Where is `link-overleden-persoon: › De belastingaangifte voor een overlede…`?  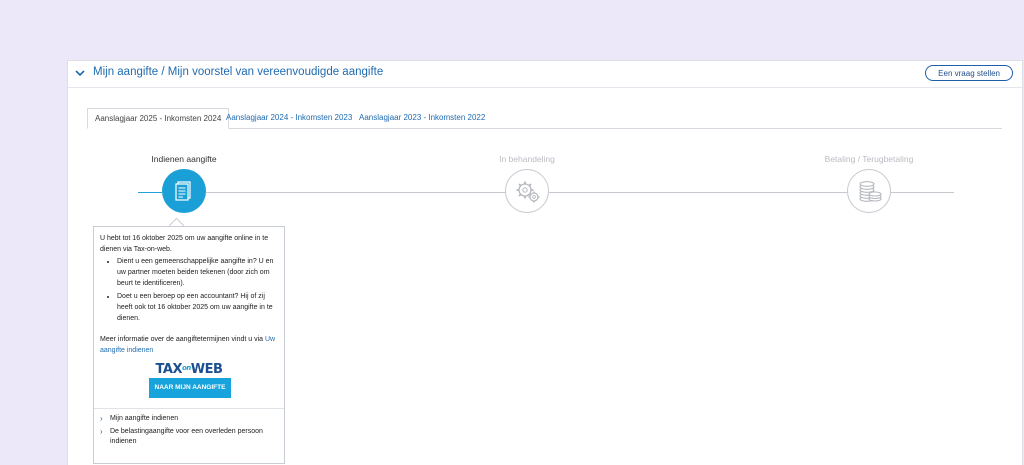 link-overleden-persoon: › De belastingaangifte voor een overlede… is located at coordinates (189, 437).